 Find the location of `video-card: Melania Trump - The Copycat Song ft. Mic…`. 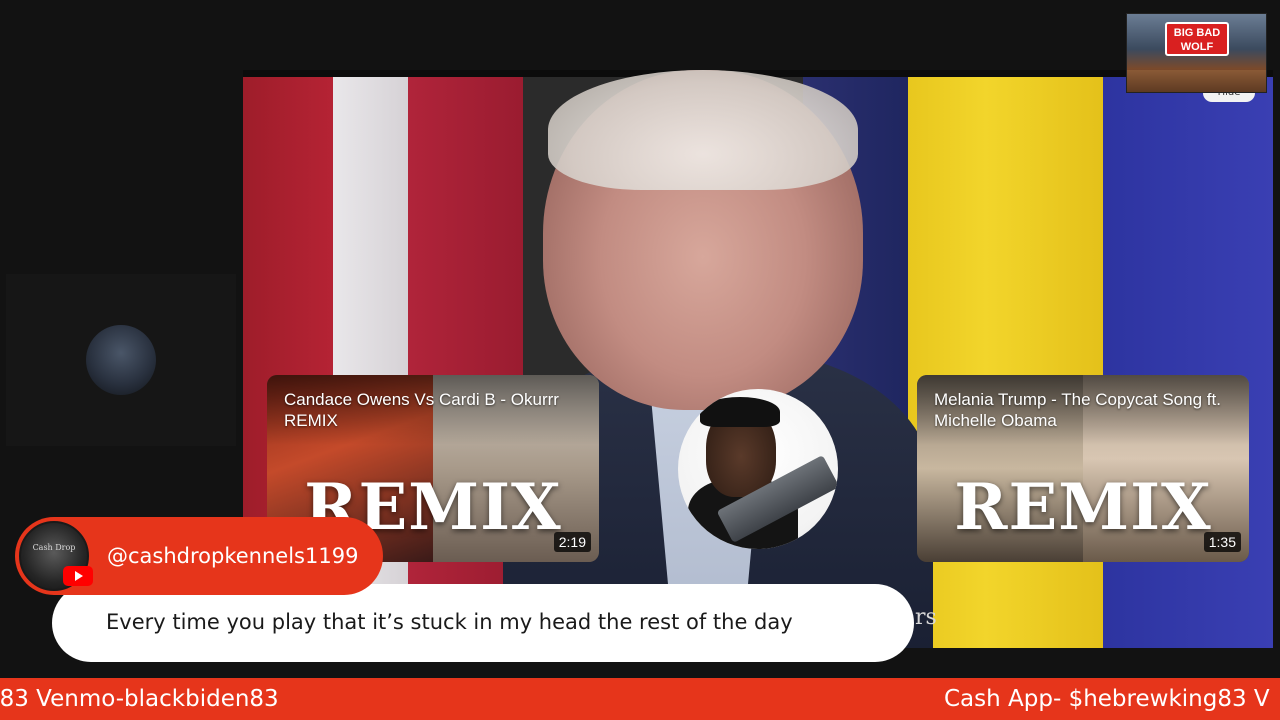

video-card: Melania Trump - The Copycat Song ft. Mic… is located at coordinates (1083, 468).